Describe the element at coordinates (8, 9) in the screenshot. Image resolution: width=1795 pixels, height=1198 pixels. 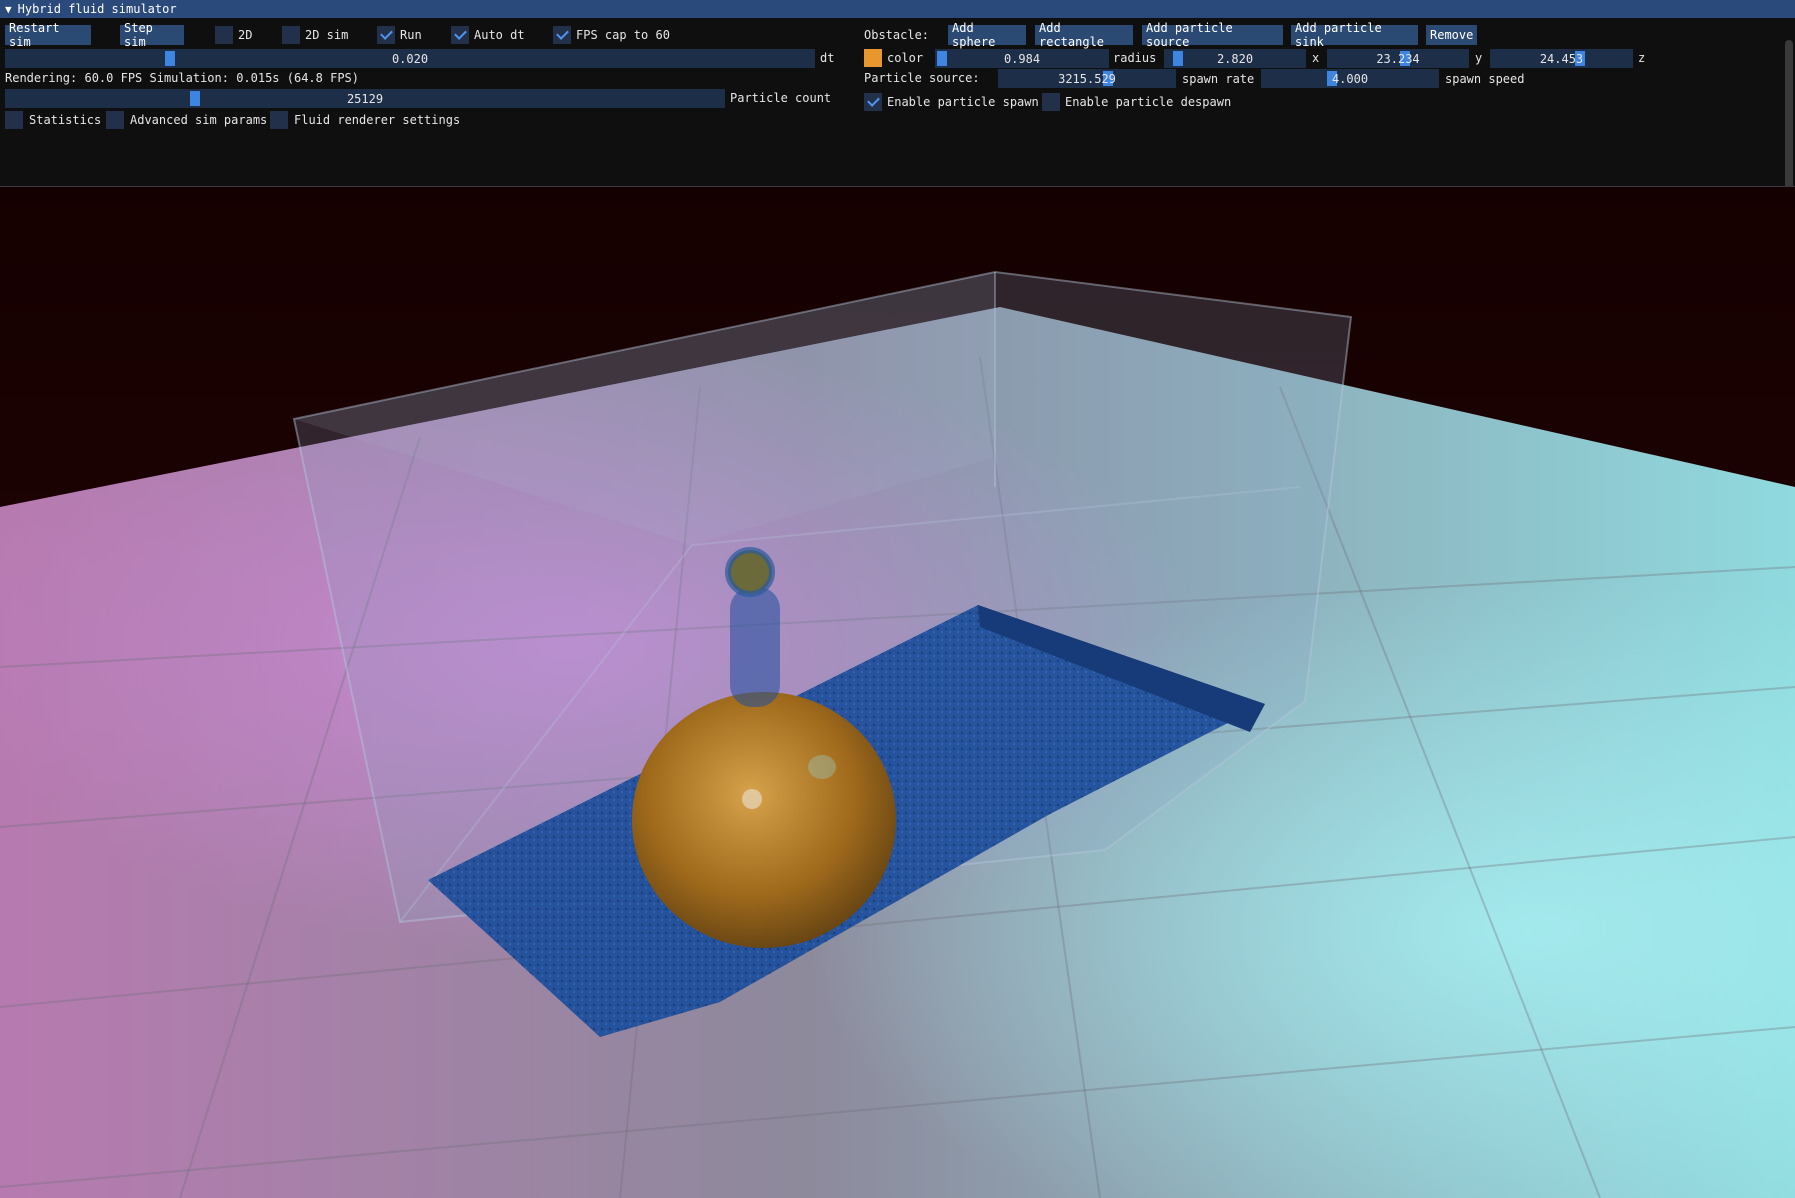
I see `triangle-down-icon: ▼` at that location.